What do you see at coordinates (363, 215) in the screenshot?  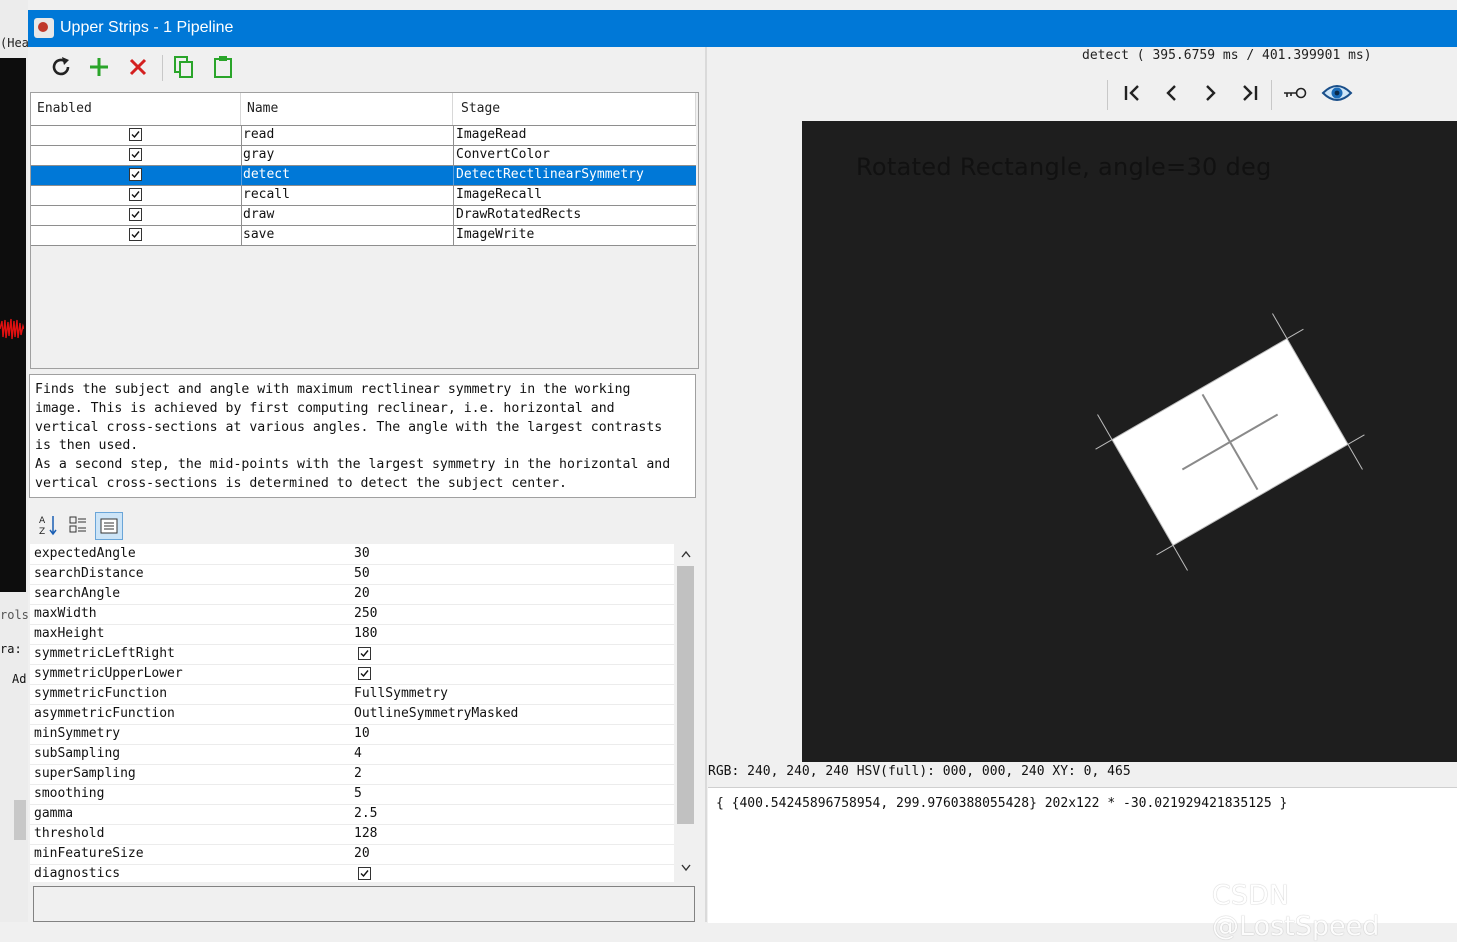 I see `stage-row: draw DrawRotatedRects` at bounding box center [363, 215].